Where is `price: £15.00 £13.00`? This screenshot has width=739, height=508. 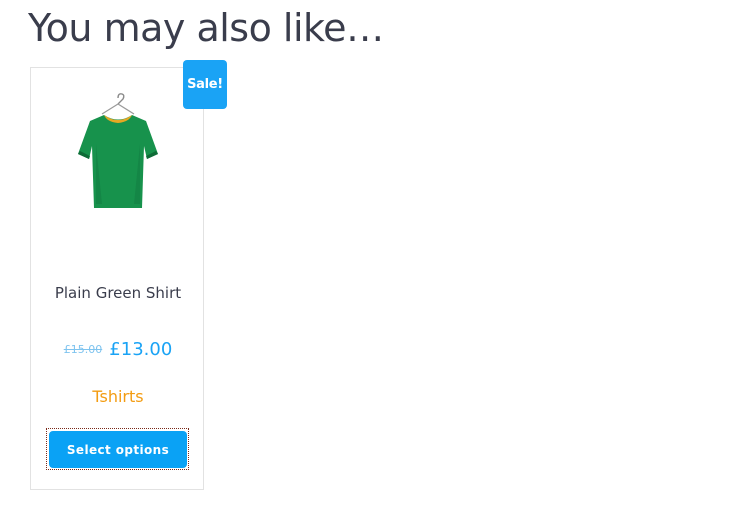 price: £15.00 £13.00 is located at coordinates (118, 349).